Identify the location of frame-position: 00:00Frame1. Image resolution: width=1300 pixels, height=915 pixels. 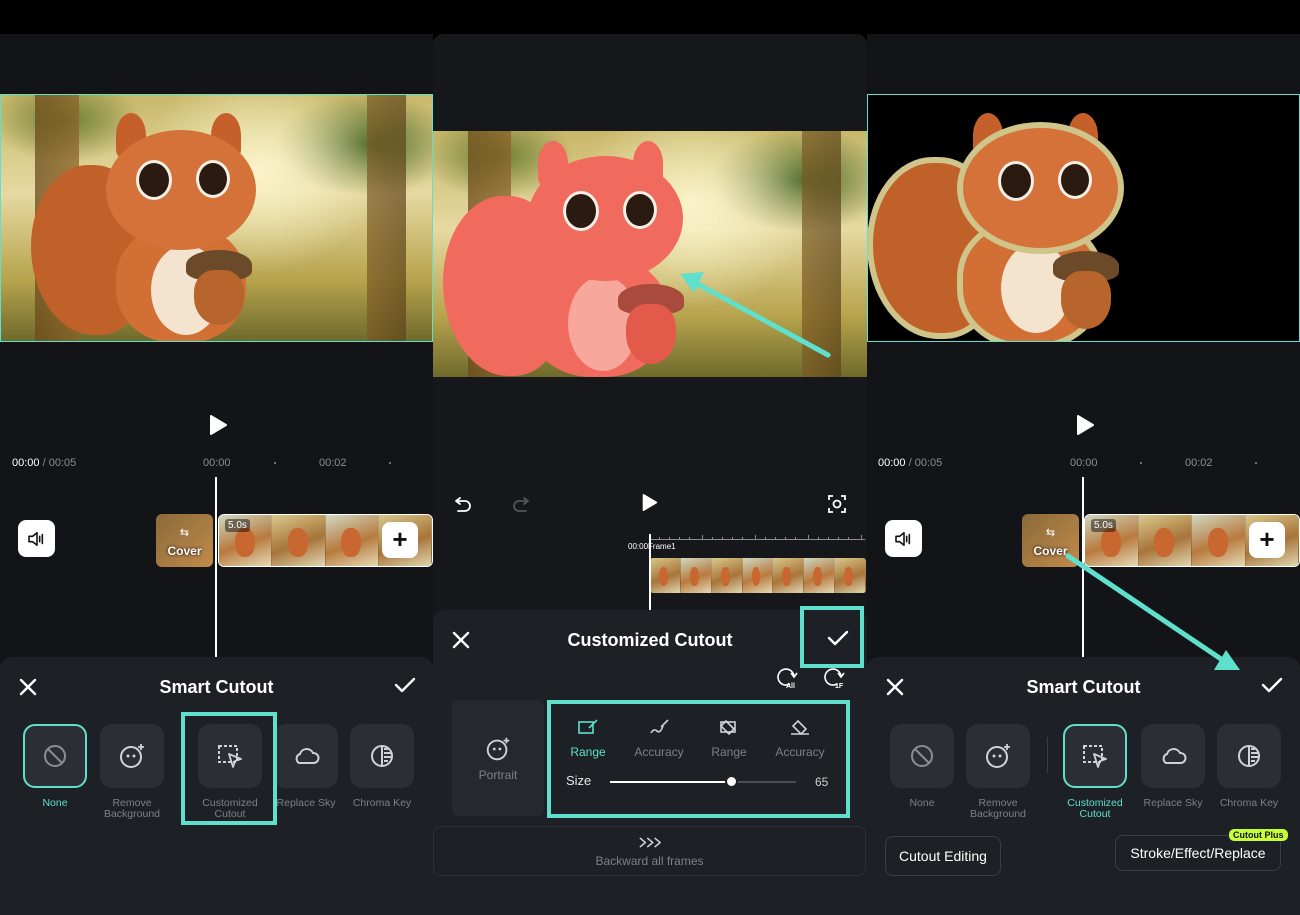
(652, 546).